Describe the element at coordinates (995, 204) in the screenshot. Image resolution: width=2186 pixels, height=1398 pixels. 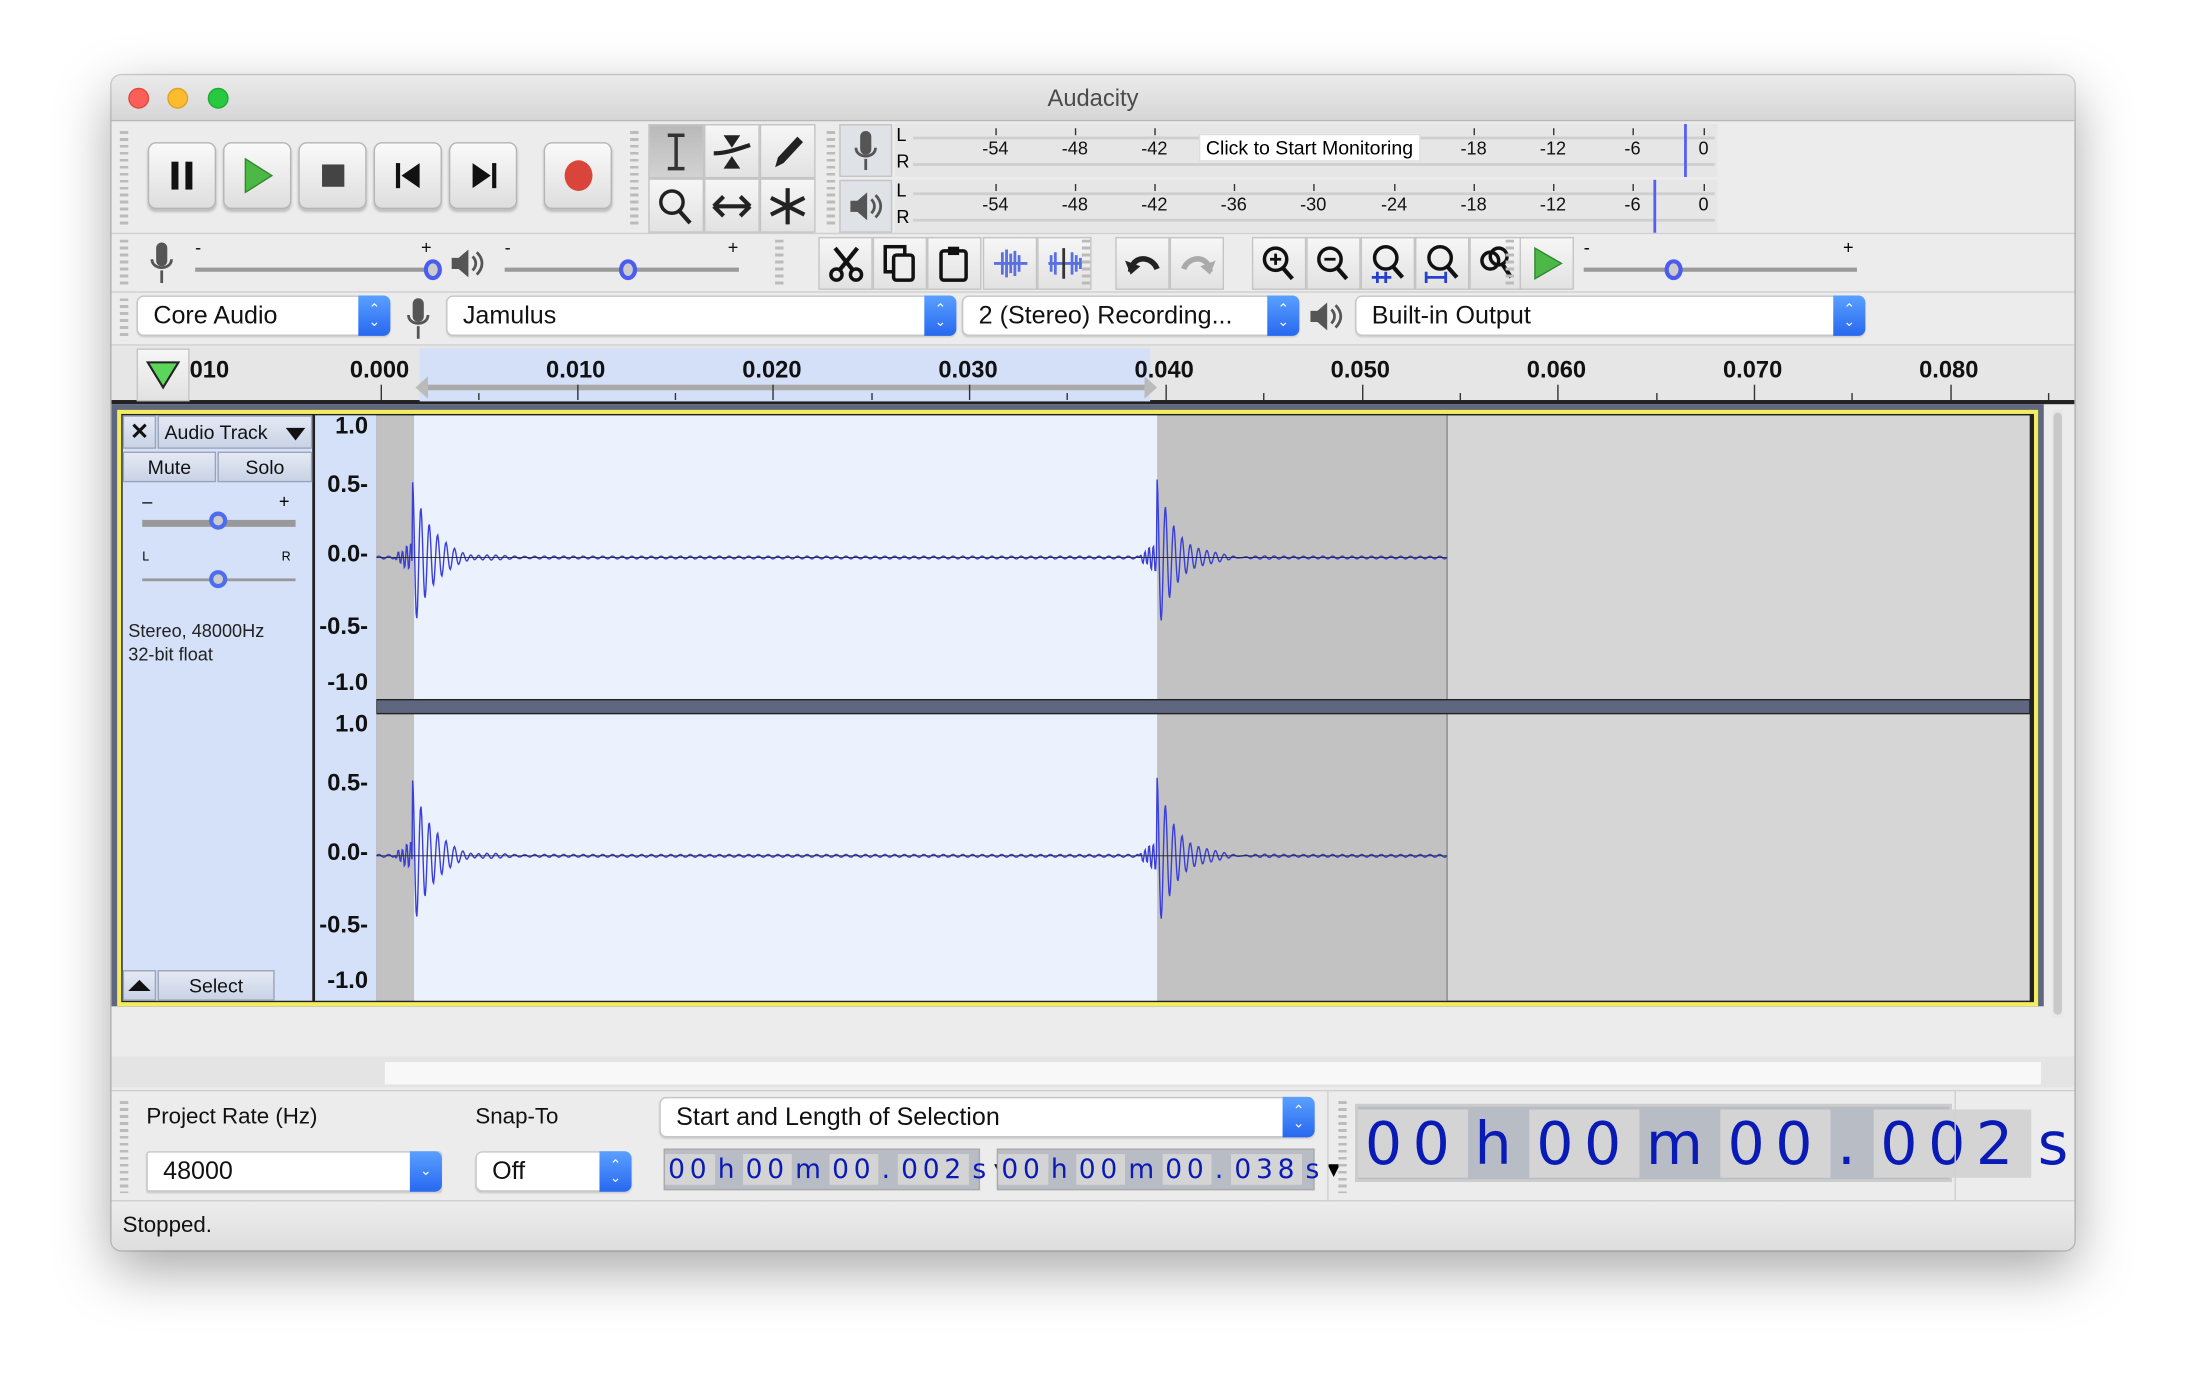
I see `meter-tick-label: -54` at that location.